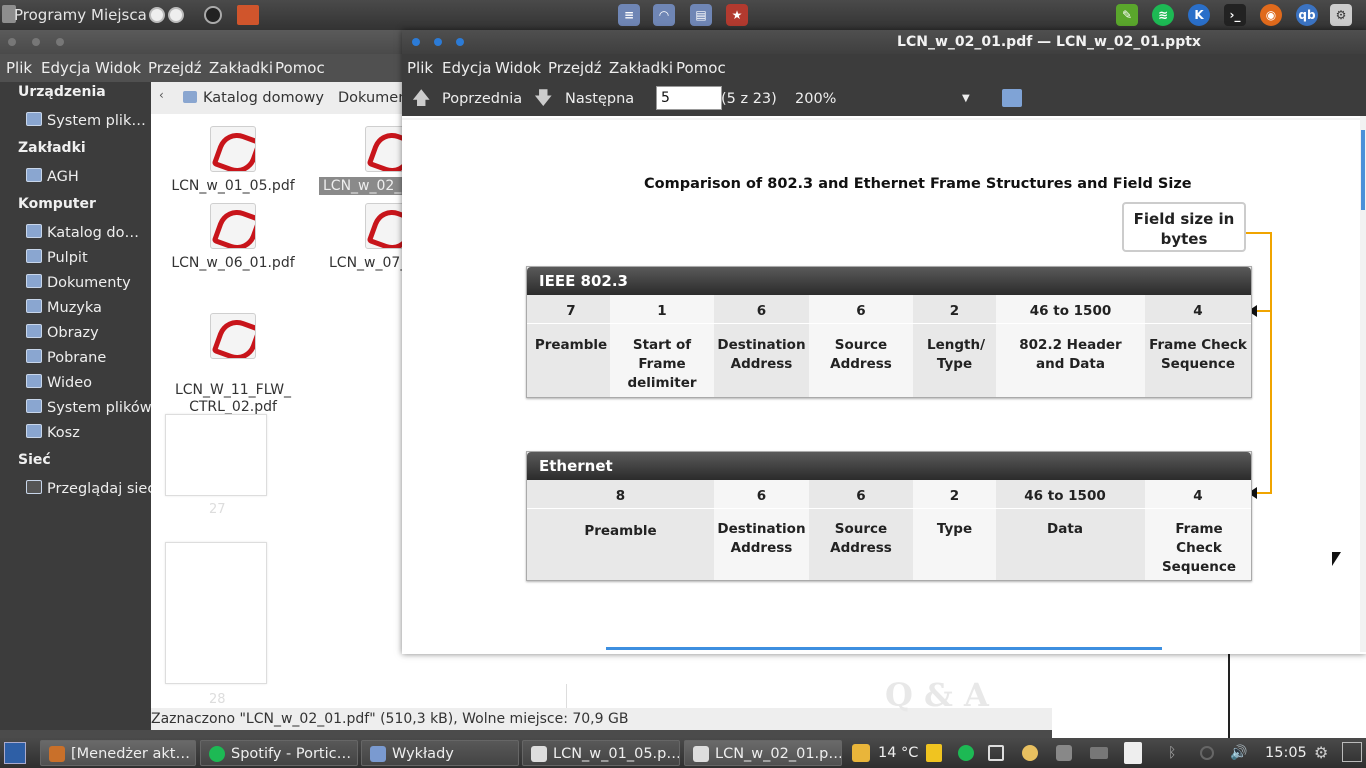  Describe the element at coordinates (62, 332) in the screenshot. I see `sidebar-item-pictures: Obrazy` at that location.